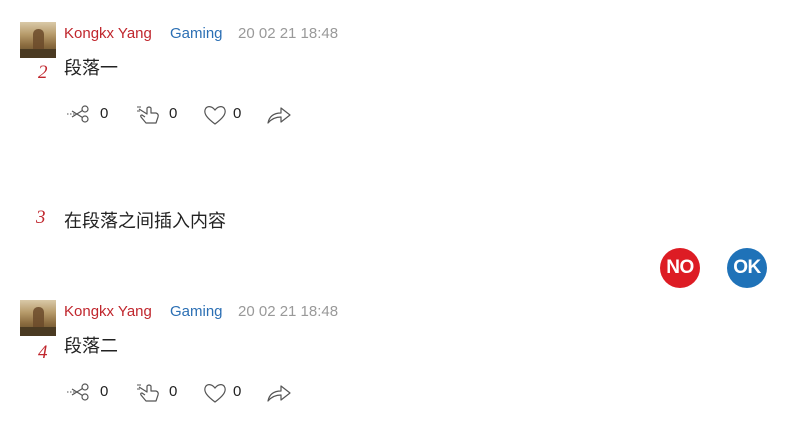  I want to click on no-button: NO, so click(680, 268).